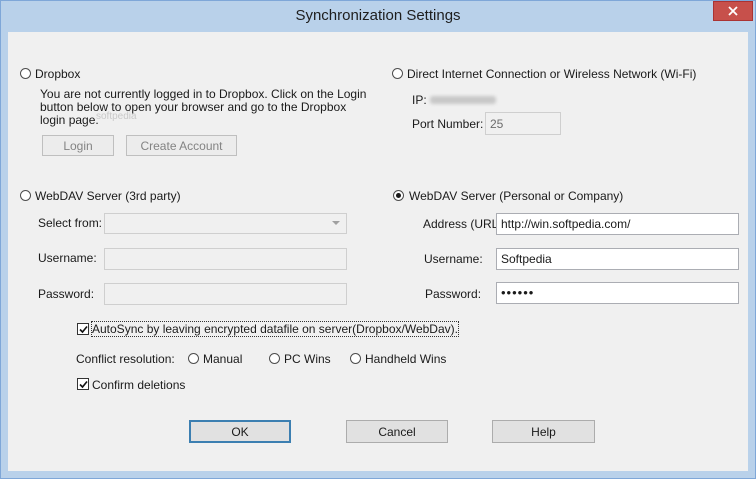 The image size is (756, 479). What do you see at coordinates (58, 74) in the screenshot?
I see `dropbox-label: Dropbox` at bounding box center [58, 74].